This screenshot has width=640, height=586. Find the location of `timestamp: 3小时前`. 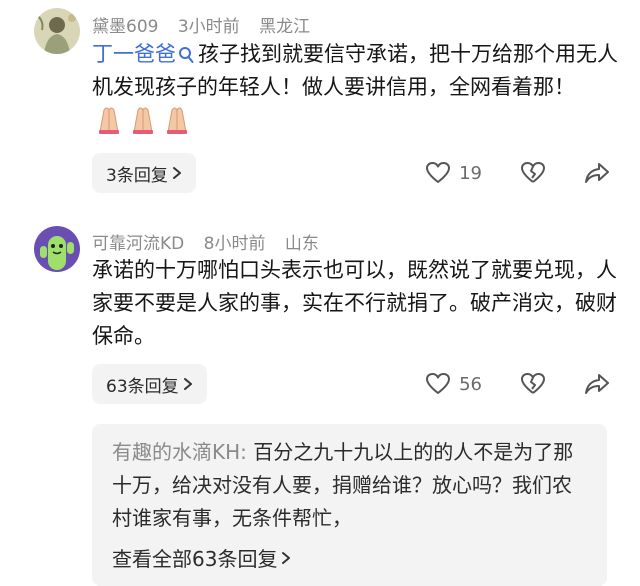

timestamp: 3小时前 is located at coordinates (208, 27).